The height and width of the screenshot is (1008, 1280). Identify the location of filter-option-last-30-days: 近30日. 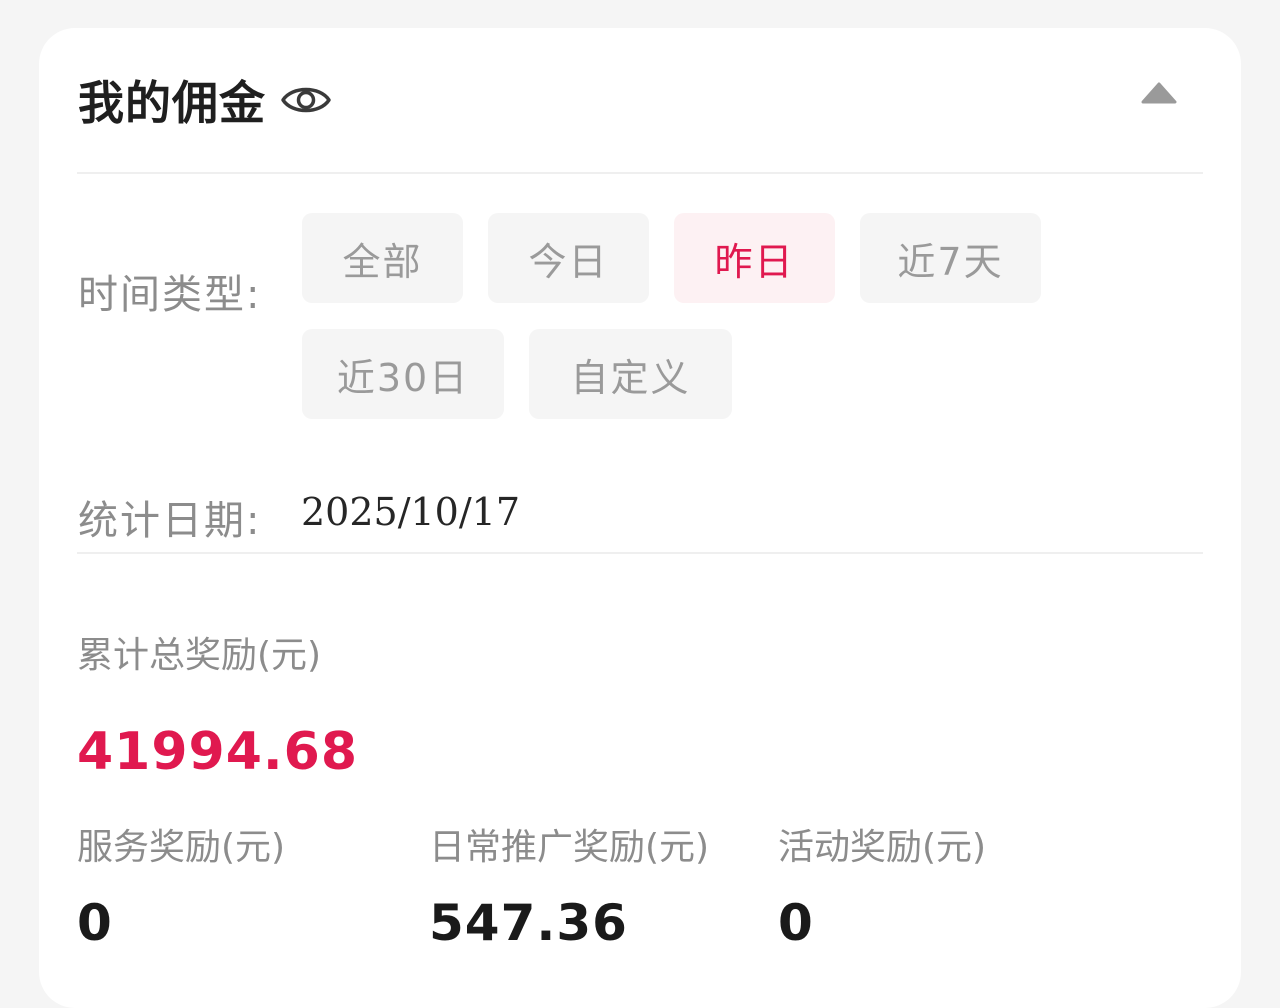
(403, 374).